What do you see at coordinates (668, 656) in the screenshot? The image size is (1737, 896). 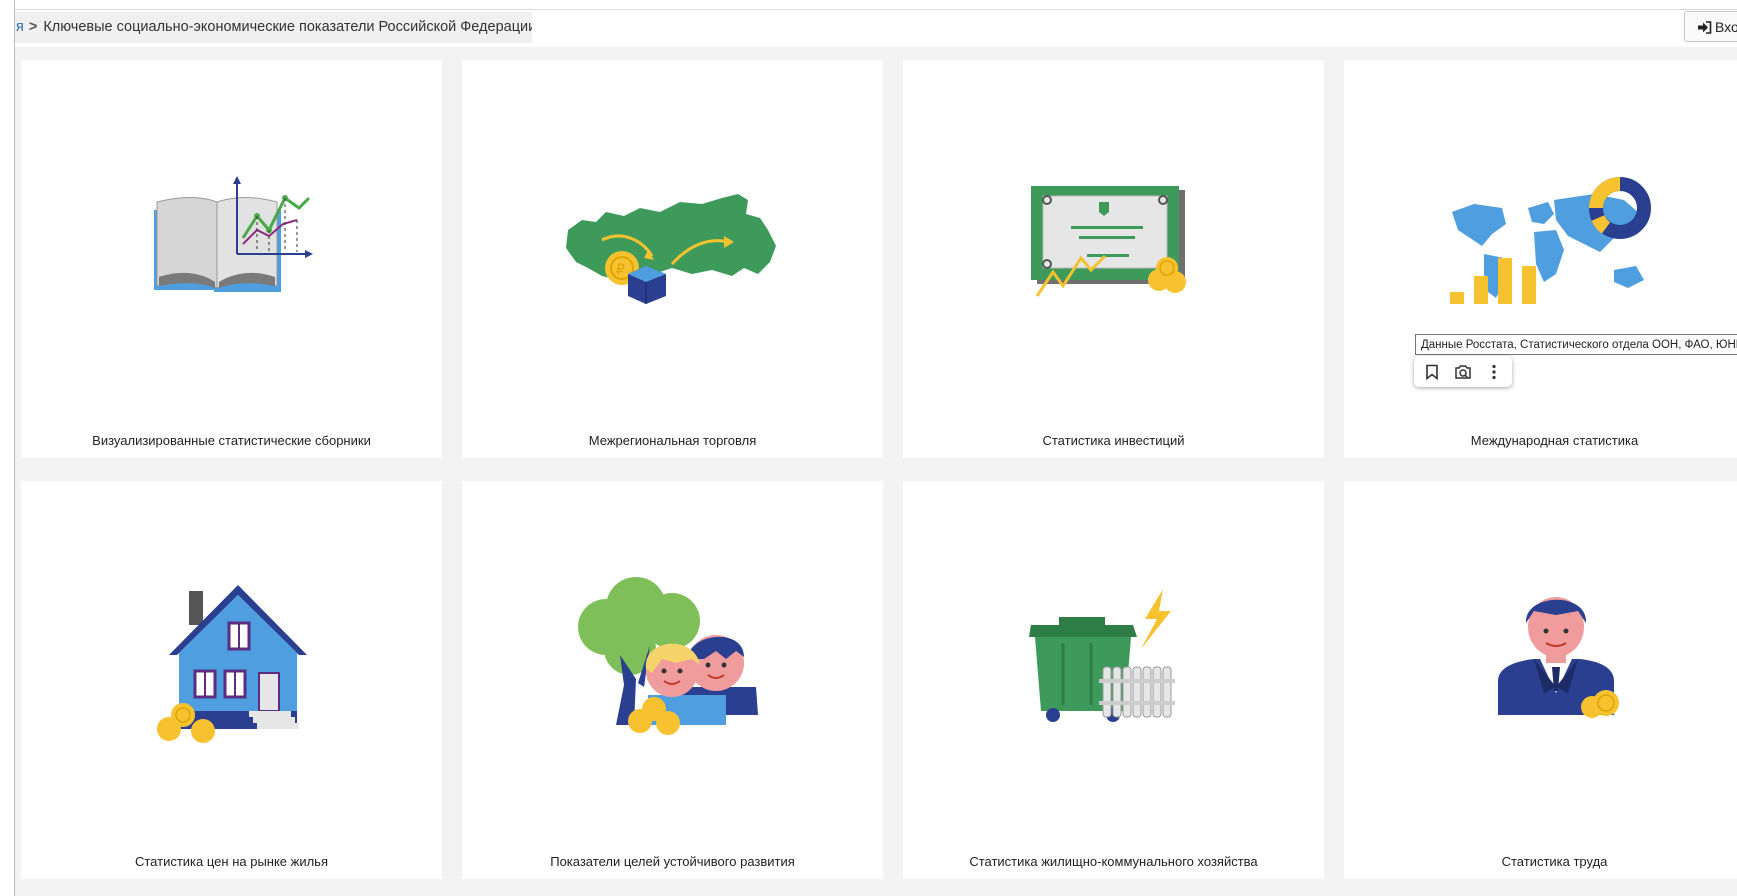 I see `tree-people-icon` at bounding box center [668, 656].